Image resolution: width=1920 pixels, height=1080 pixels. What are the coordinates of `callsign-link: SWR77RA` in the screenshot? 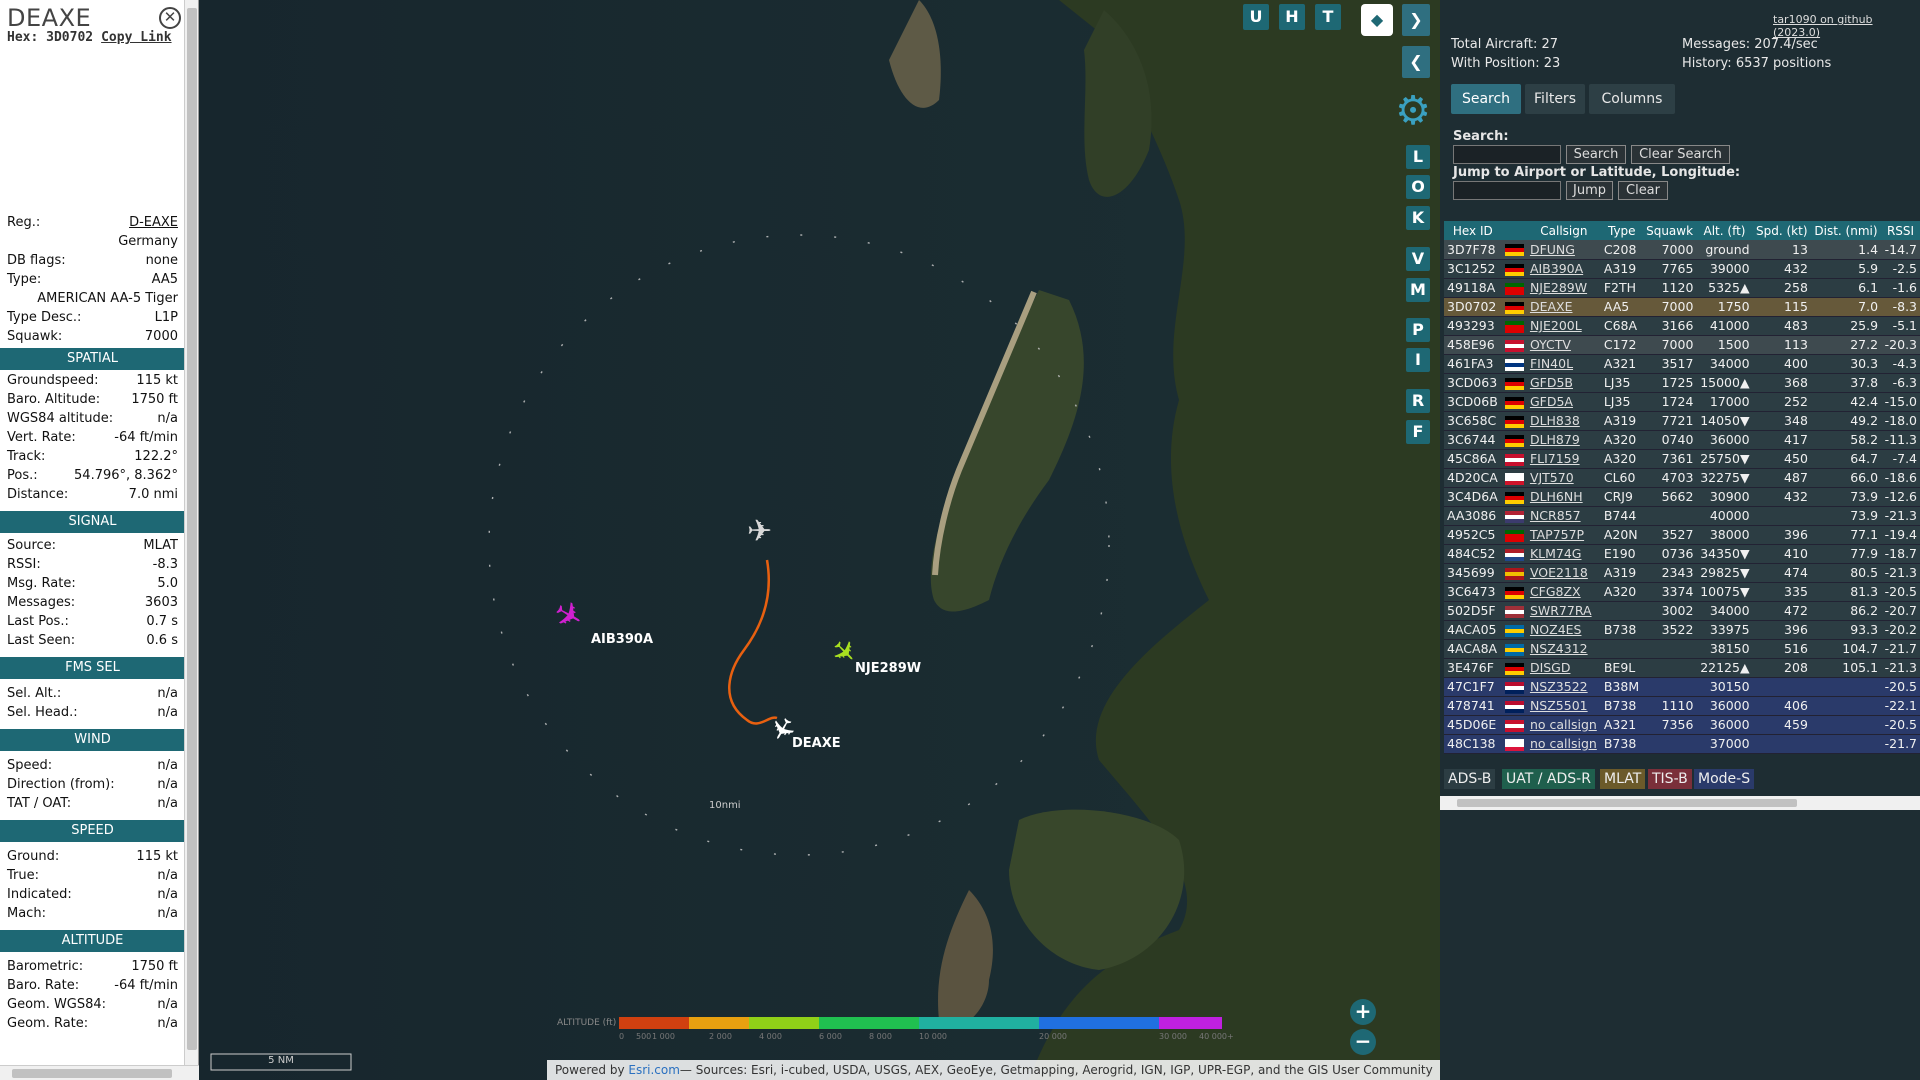 It's located at (1561, 610).